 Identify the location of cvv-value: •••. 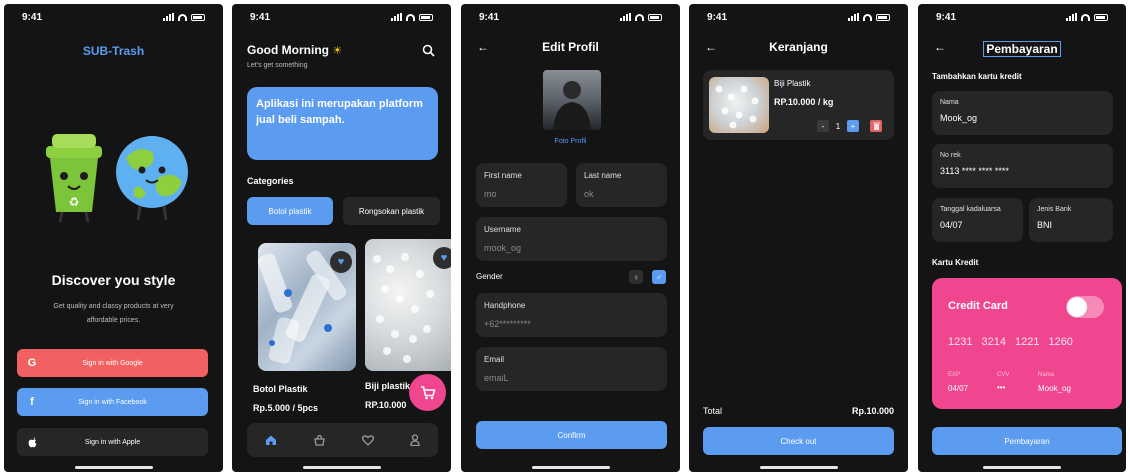
(1001, 387).